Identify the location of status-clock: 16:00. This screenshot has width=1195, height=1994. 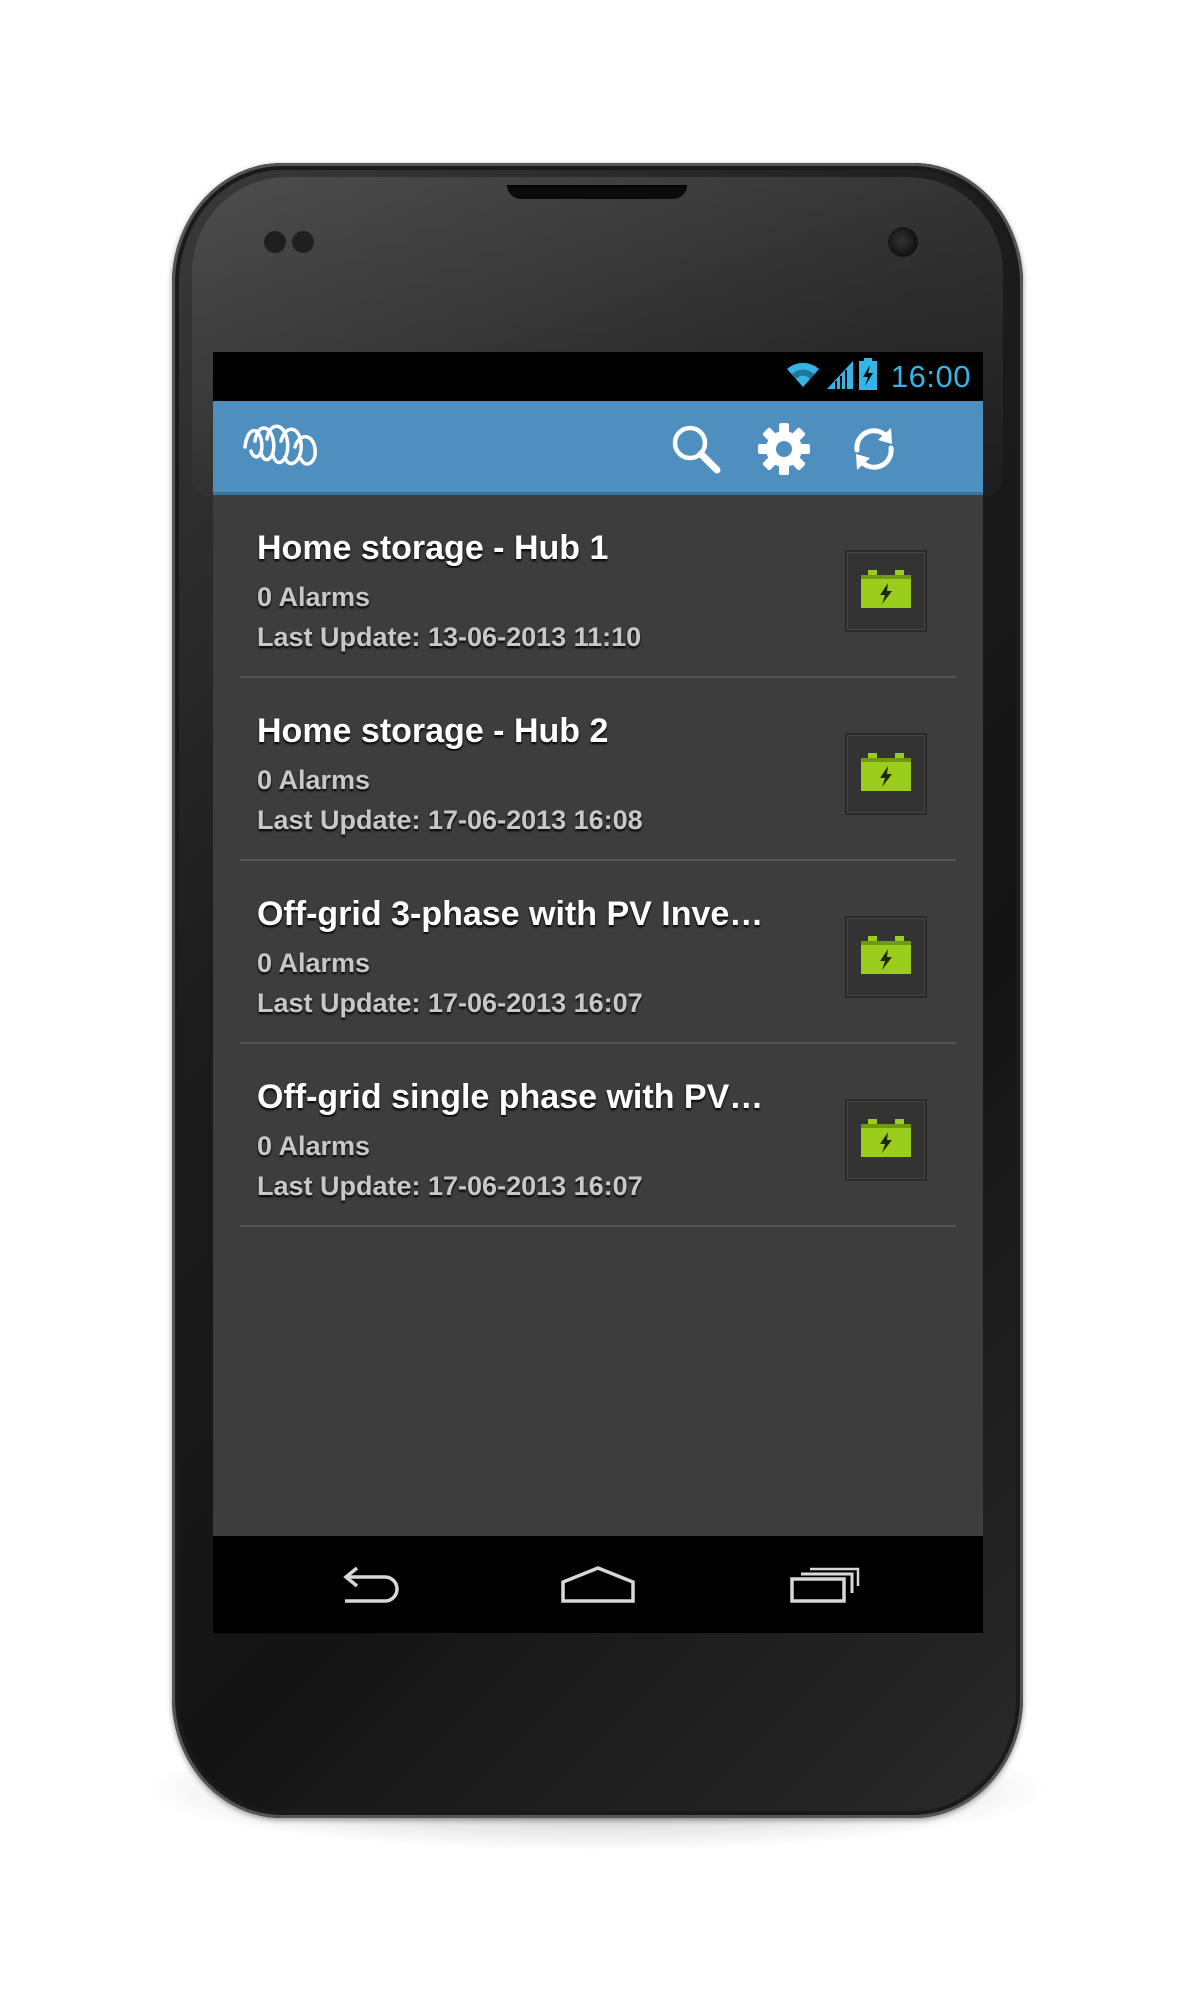
(930, 376).